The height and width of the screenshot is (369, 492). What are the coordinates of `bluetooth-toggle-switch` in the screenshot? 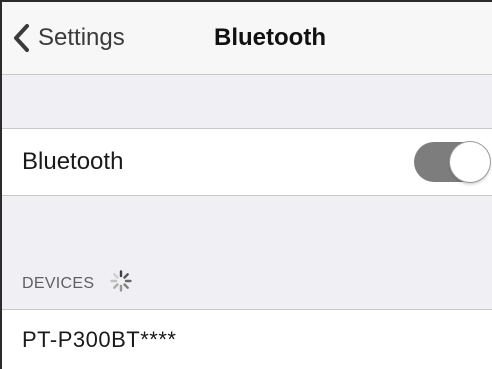 It's located at (452, 162).